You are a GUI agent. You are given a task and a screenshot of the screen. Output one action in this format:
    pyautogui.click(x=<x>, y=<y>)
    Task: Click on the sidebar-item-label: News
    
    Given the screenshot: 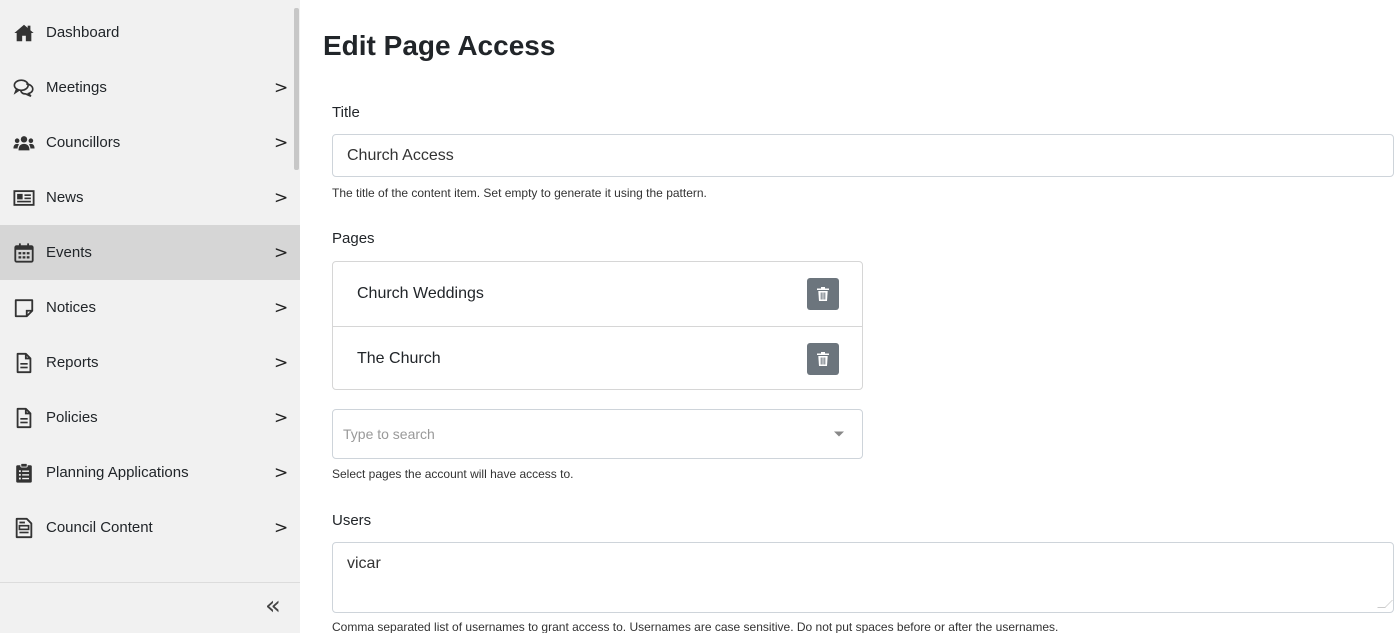 What is the action you would take?
    pyautogui.click(x=65, y=197)
    